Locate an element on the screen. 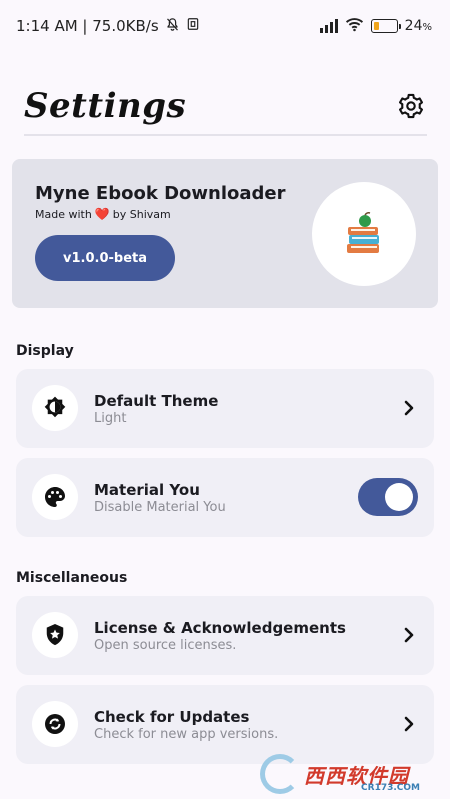 This screenshot has width=450, height=799. status-time-speed: 1:14 AM | 75.0KB/s is located at coordinates (87, 26).